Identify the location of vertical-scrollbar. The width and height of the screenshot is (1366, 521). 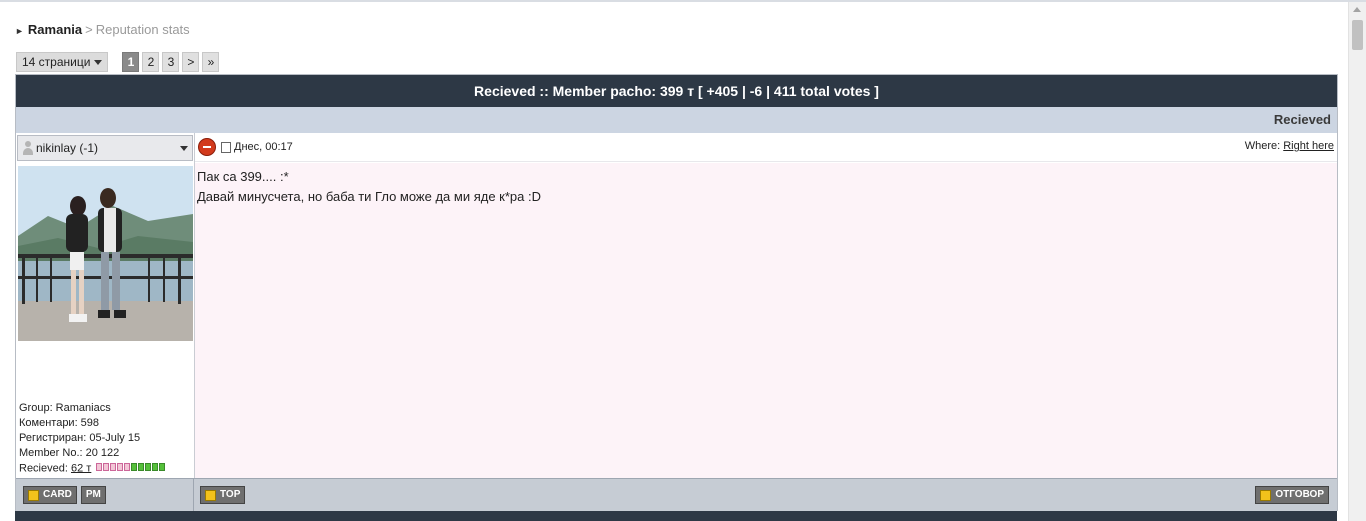
(1357, 261).